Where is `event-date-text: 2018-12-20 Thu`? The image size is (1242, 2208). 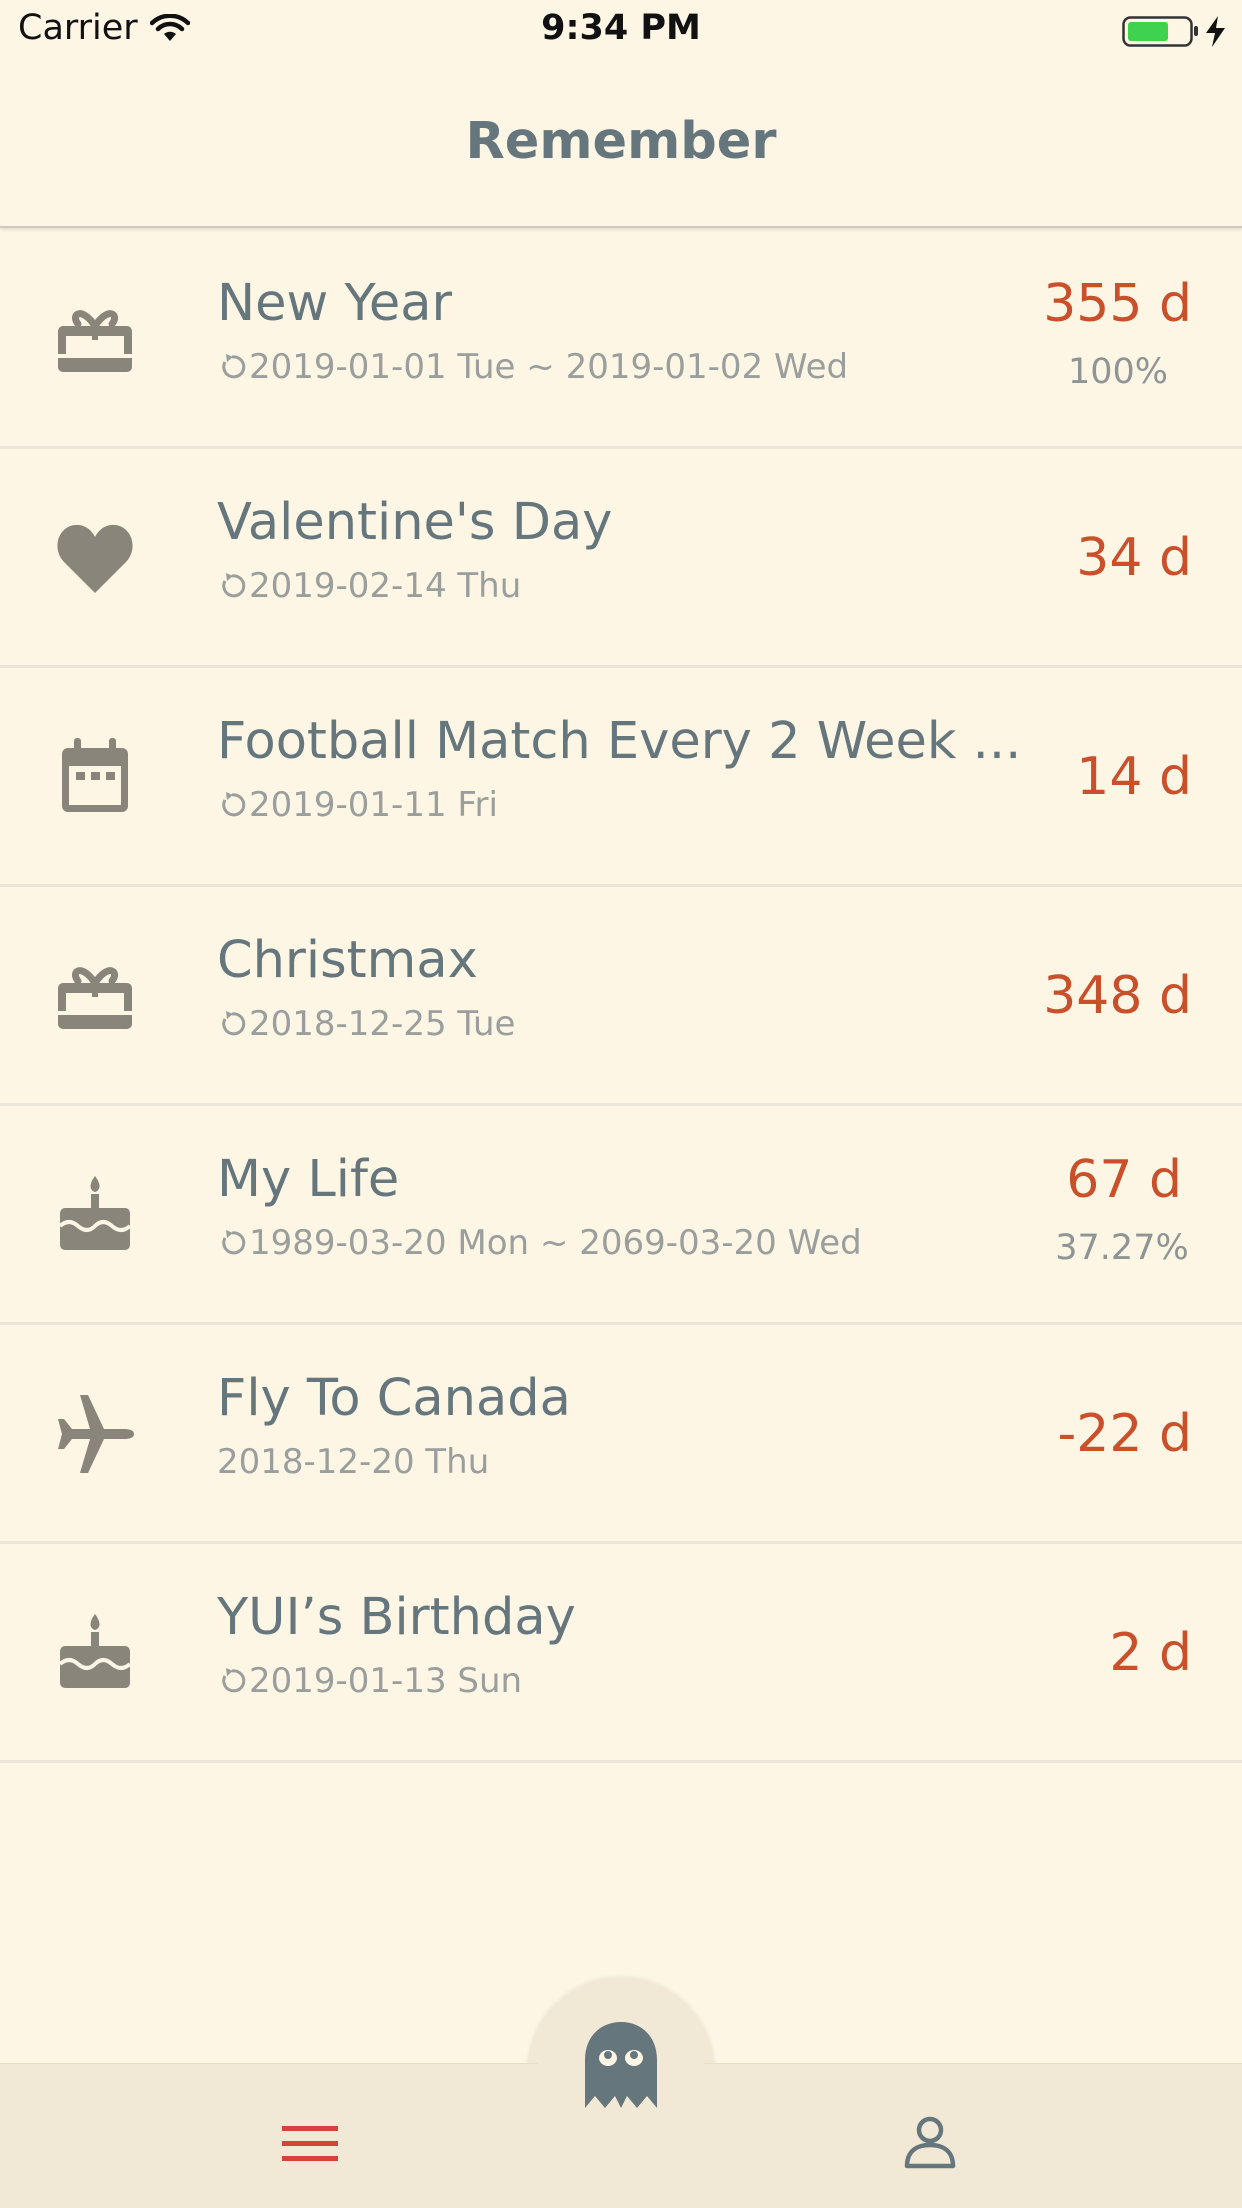 event-date-text: 2018-12-20 Thu is located at coordinates (353, 1462).